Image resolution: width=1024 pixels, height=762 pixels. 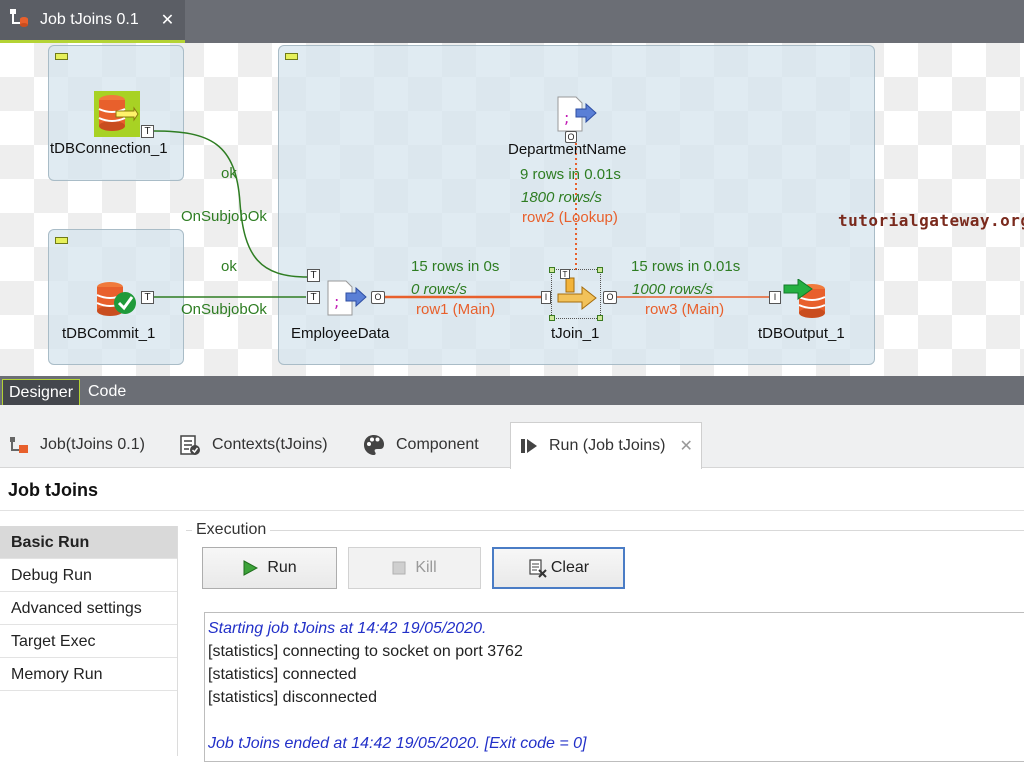 What do you see at coordinates (686, 266) in the screenshot?
I see `row3-stats: 15 rows in 0.01s` at bounding box center [686, 266].